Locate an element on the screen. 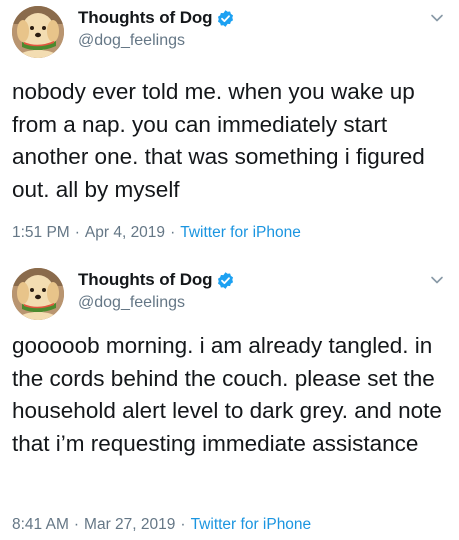 Image resolution: width=459 pixels, height=540 pixels. tweet-meta: 8:41 AM · Mar 27, 2019 · Twitter for iPhone is located at coordinates (161, 525).